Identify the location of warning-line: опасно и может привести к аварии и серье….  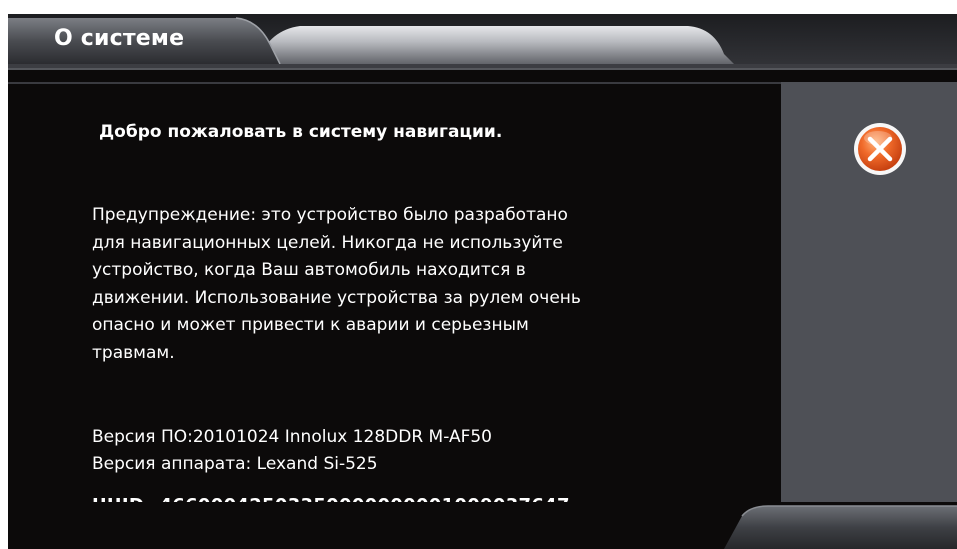
(310, 325).